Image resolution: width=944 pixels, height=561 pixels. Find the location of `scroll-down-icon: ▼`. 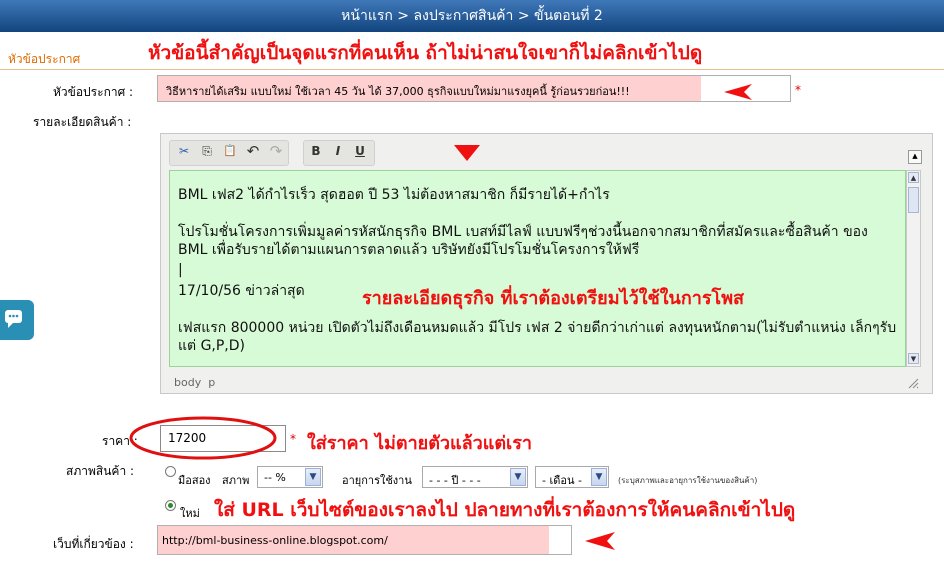

scroll-down-icon: ▼ is located at coordinates (913, 358).